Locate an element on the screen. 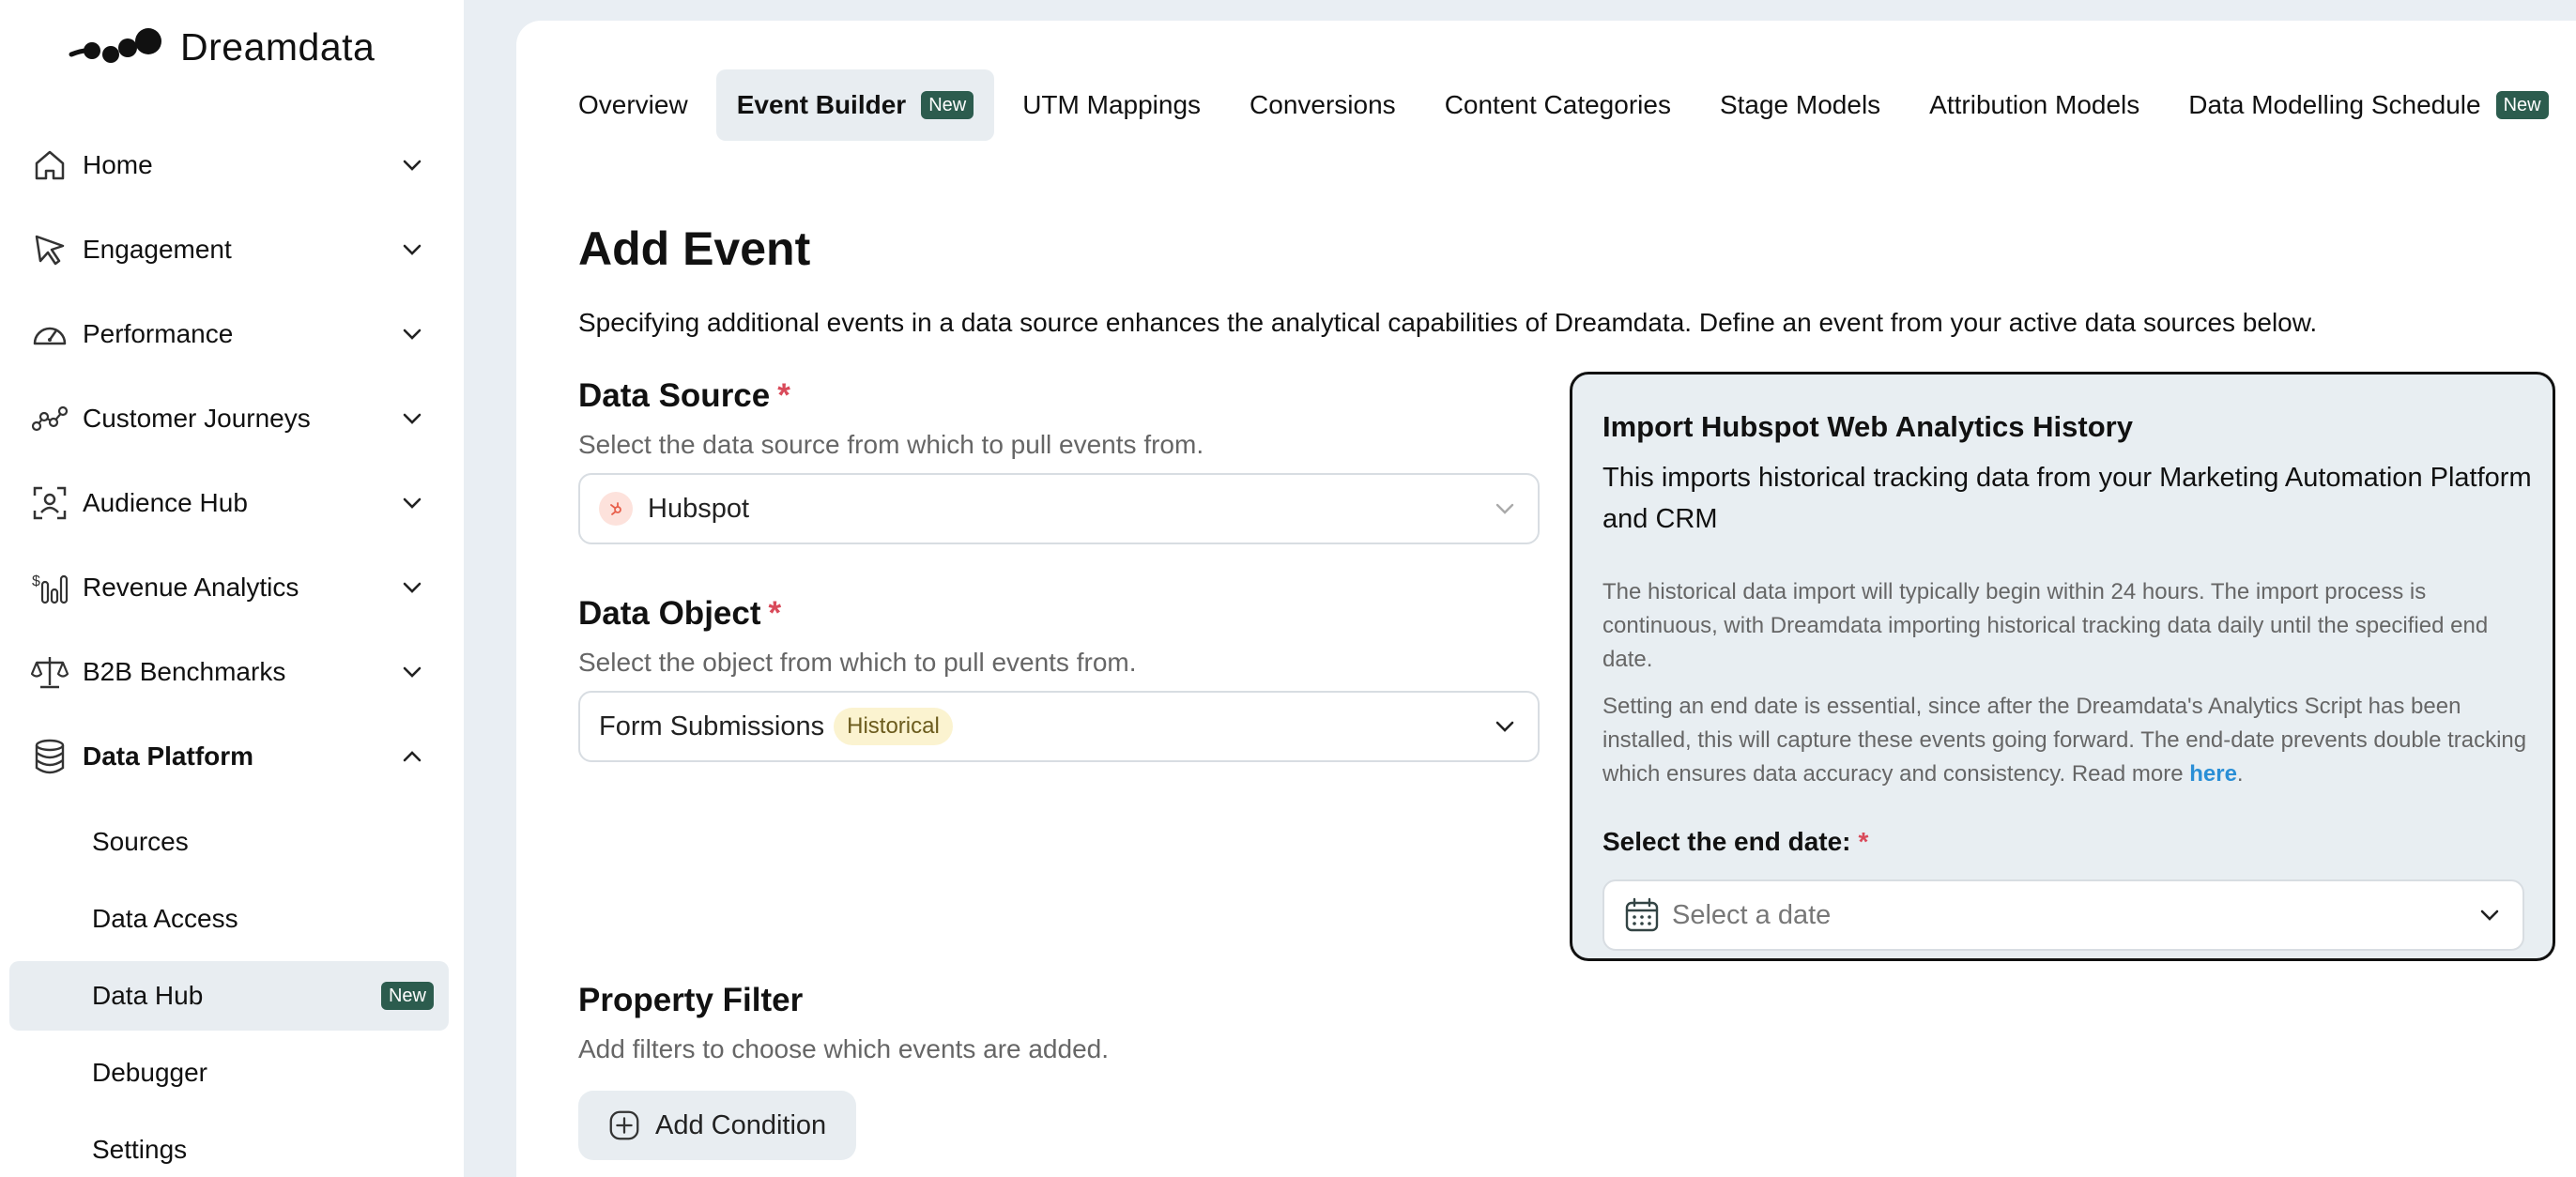  home-icon is located at coordinates (49, 165).